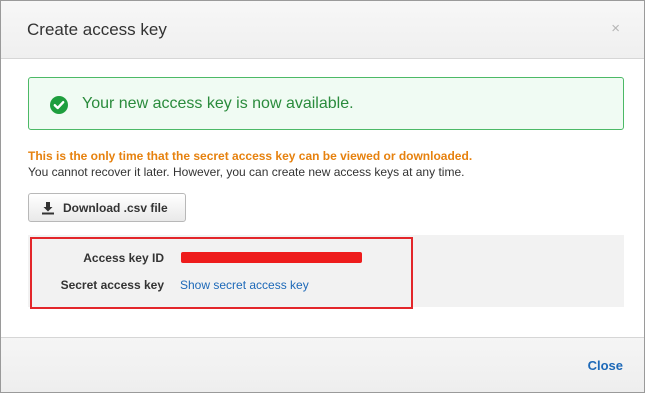 This screenshot has height=393, width=645. Describe the element at coordinates (97, 29) in the screenshot. I see `dialog-title: Create access key` at that location.